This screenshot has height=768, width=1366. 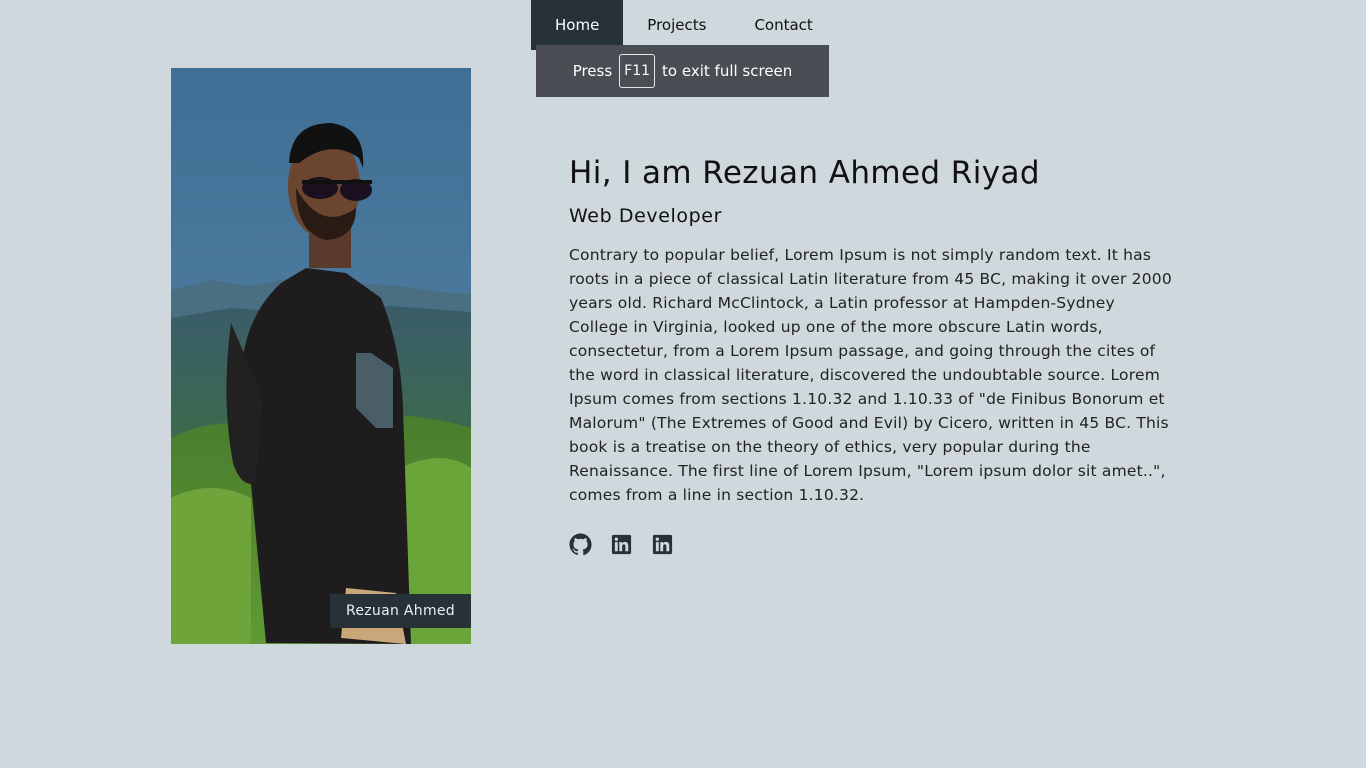 I want to click on f11-key-badge: F11, so click(x=637, y=71).